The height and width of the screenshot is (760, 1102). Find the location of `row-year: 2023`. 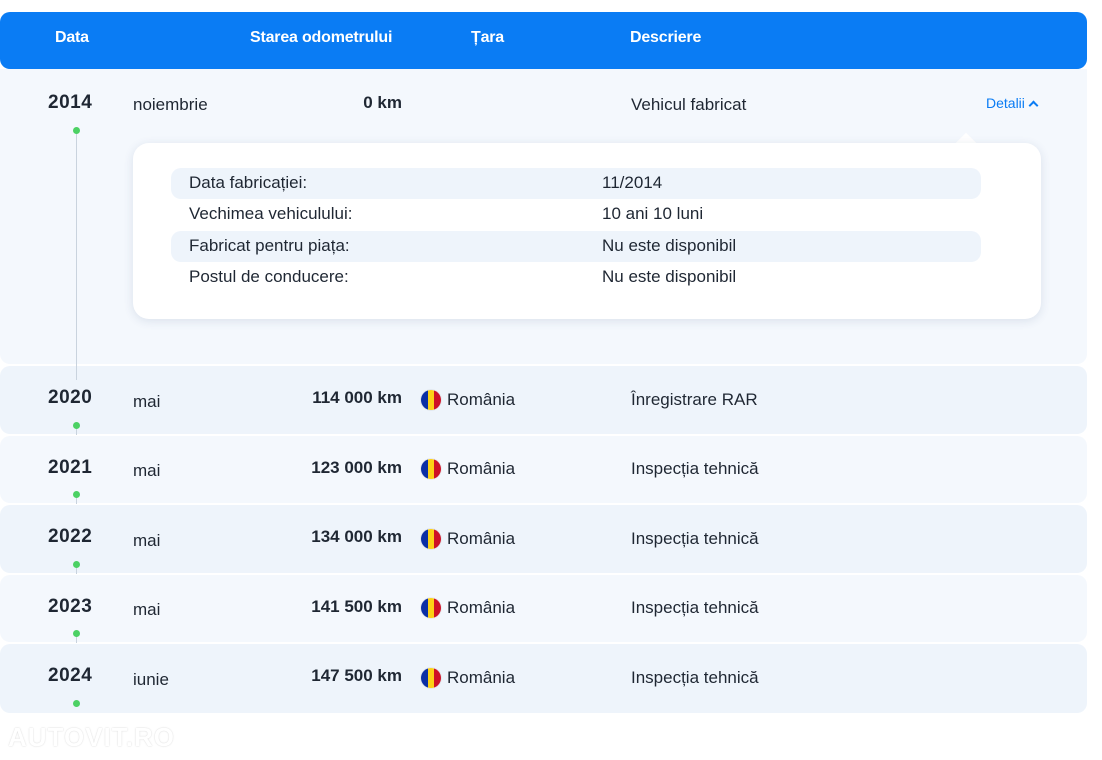

row-year: 2023 is located at coordinates (70, 606).